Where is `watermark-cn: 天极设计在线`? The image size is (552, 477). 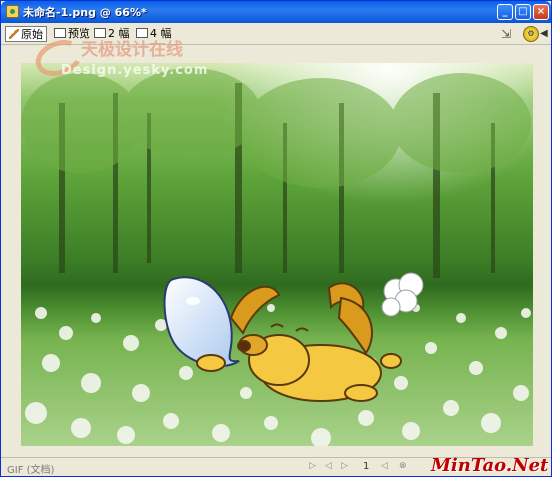 watermark-cn: 天极设计在线 is located at coordinates (132, 50).